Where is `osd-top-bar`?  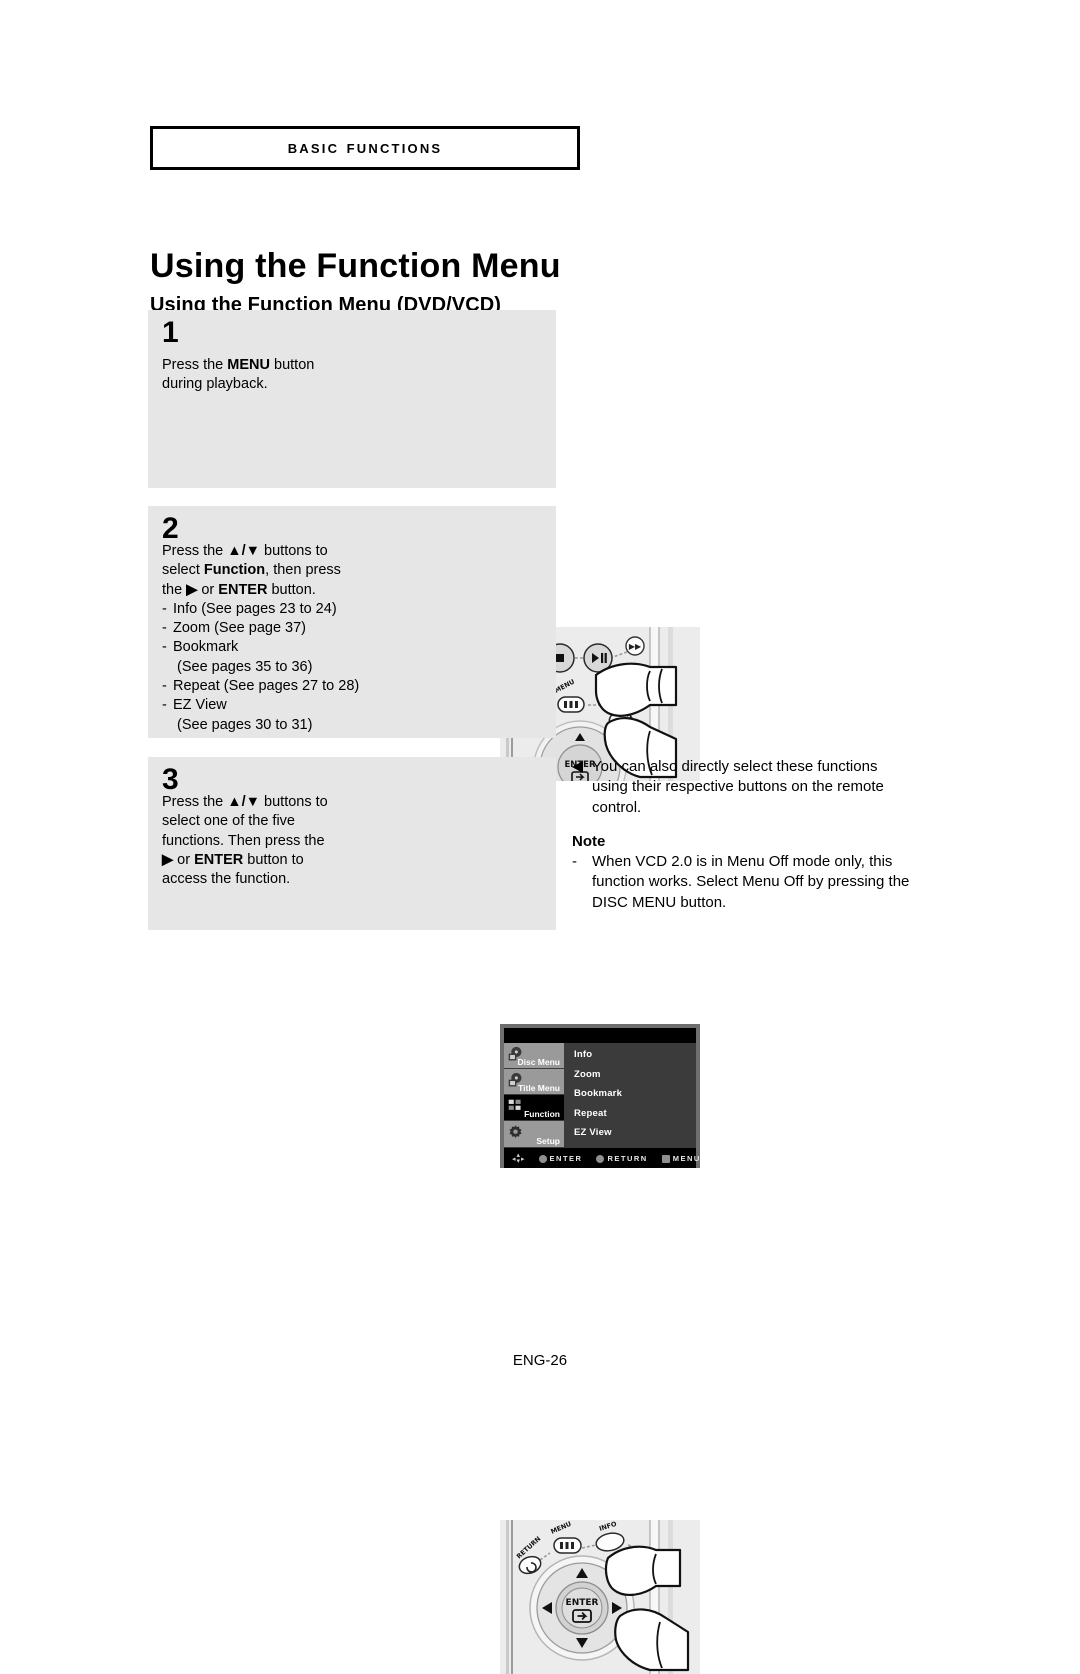
osd-top-bar is located at coordinates (600, 1035).